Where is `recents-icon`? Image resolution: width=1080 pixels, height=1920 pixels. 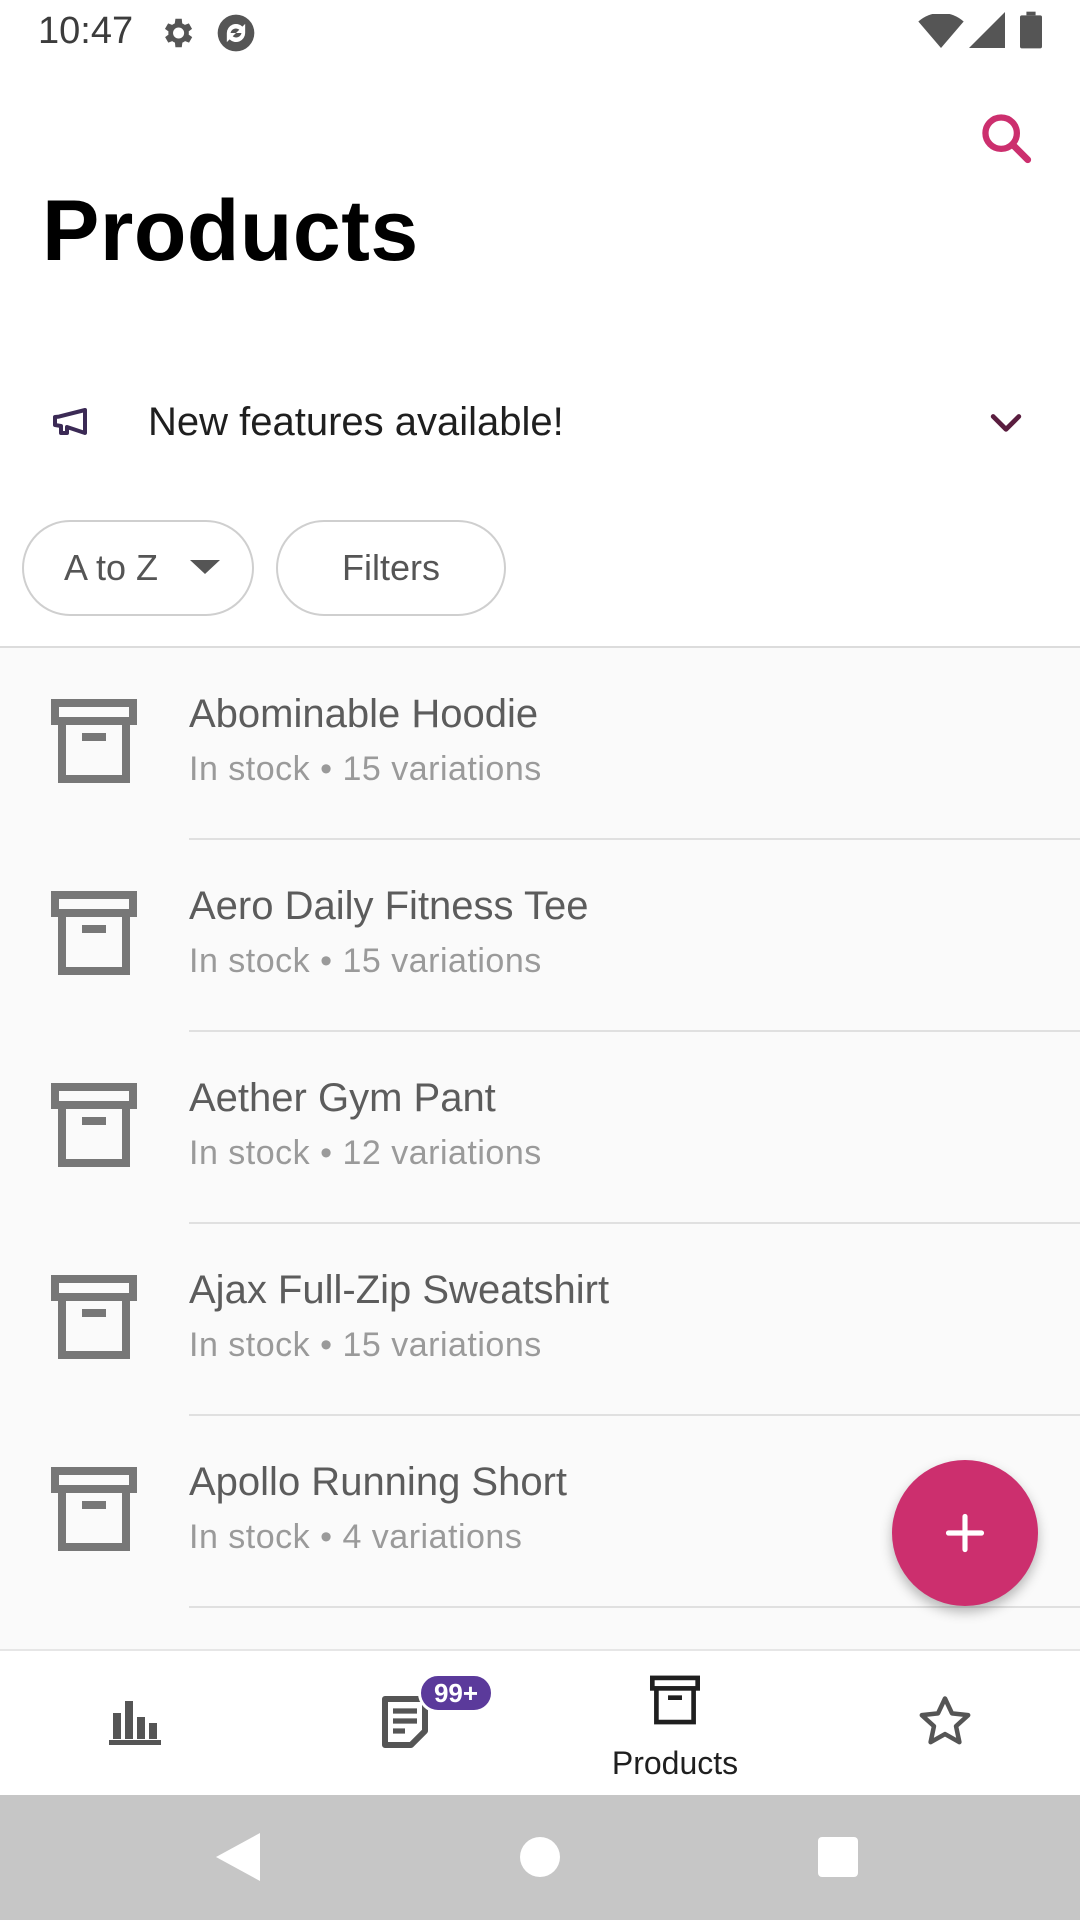 recents-icon is located at coordinates (838, 1857).